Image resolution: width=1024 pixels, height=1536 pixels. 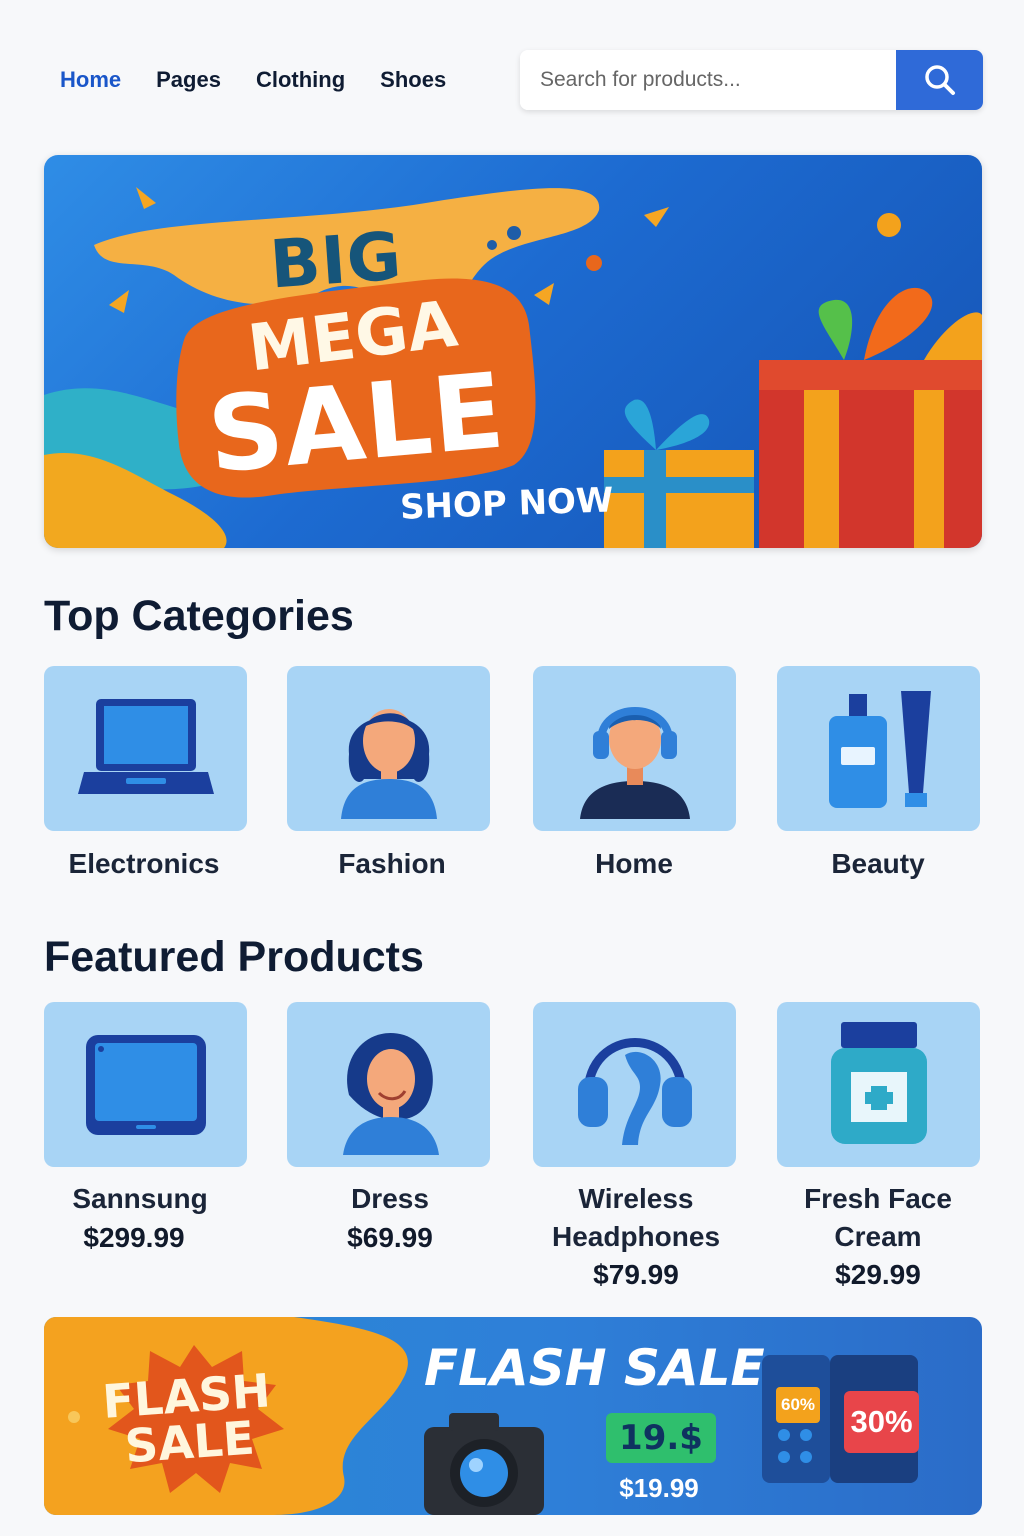 I want to click on nav-link-pages: Pages, so click(x=188, y=80).